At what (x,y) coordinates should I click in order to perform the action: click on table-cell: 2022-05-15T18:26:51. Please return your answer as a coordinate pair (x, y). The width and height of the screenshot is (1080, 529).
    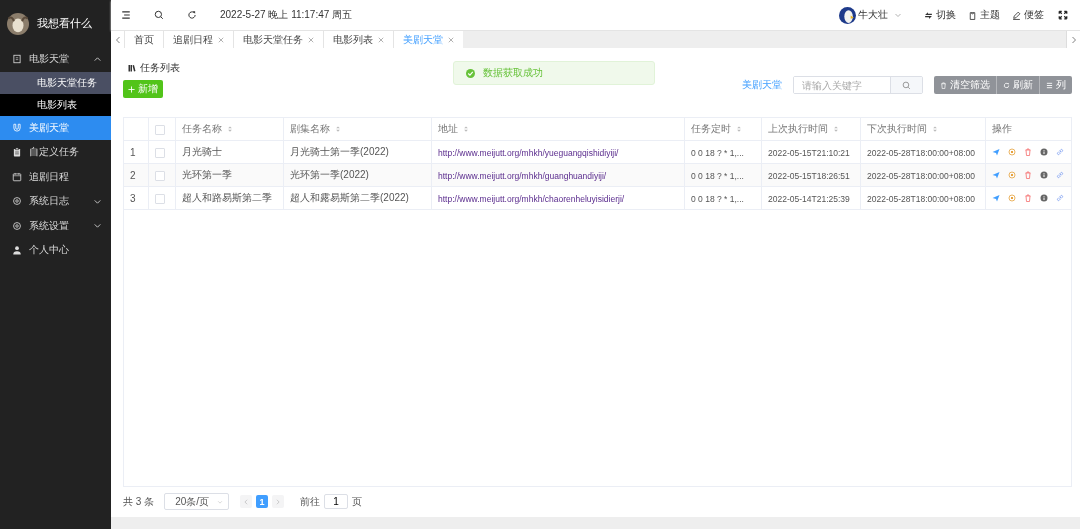
    Looking at the image, I should click on (809, 175).